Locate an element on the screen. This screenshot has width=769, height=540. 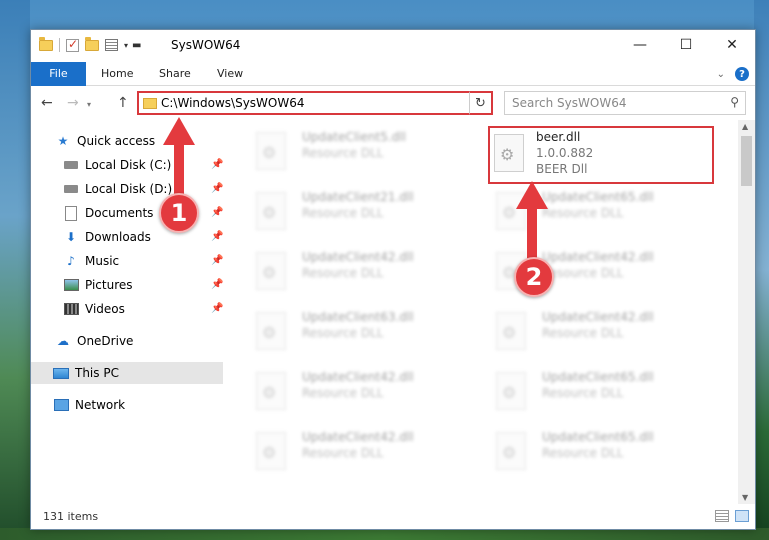
tab-view: View is located at coordinates (230, 74).